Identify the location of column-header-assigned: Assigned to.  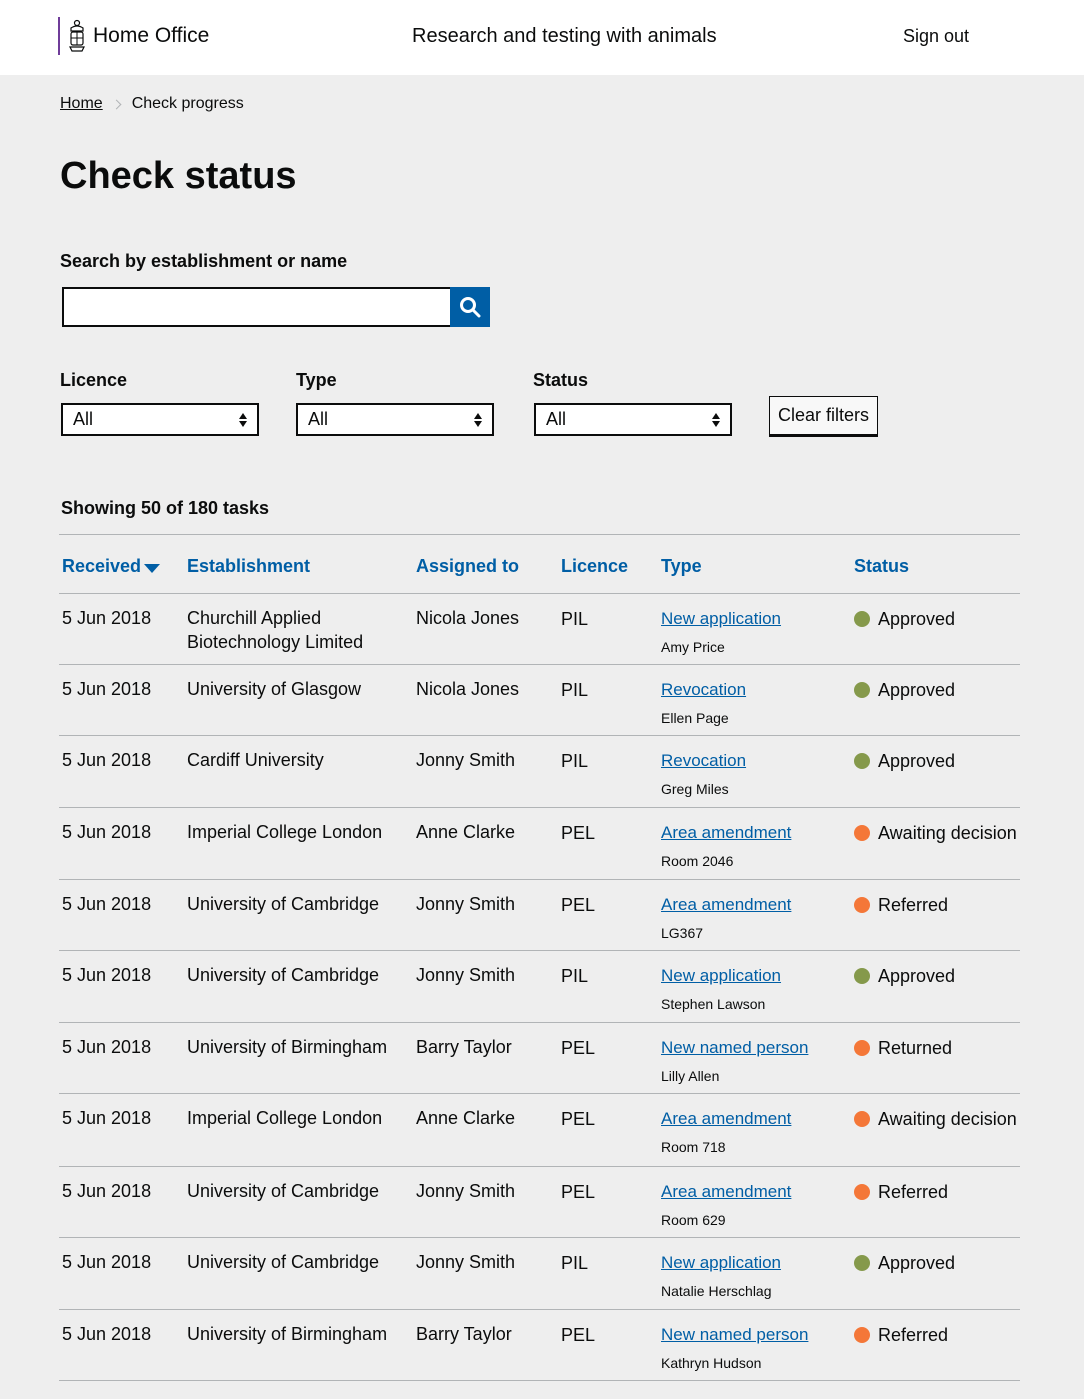
(467, 566).